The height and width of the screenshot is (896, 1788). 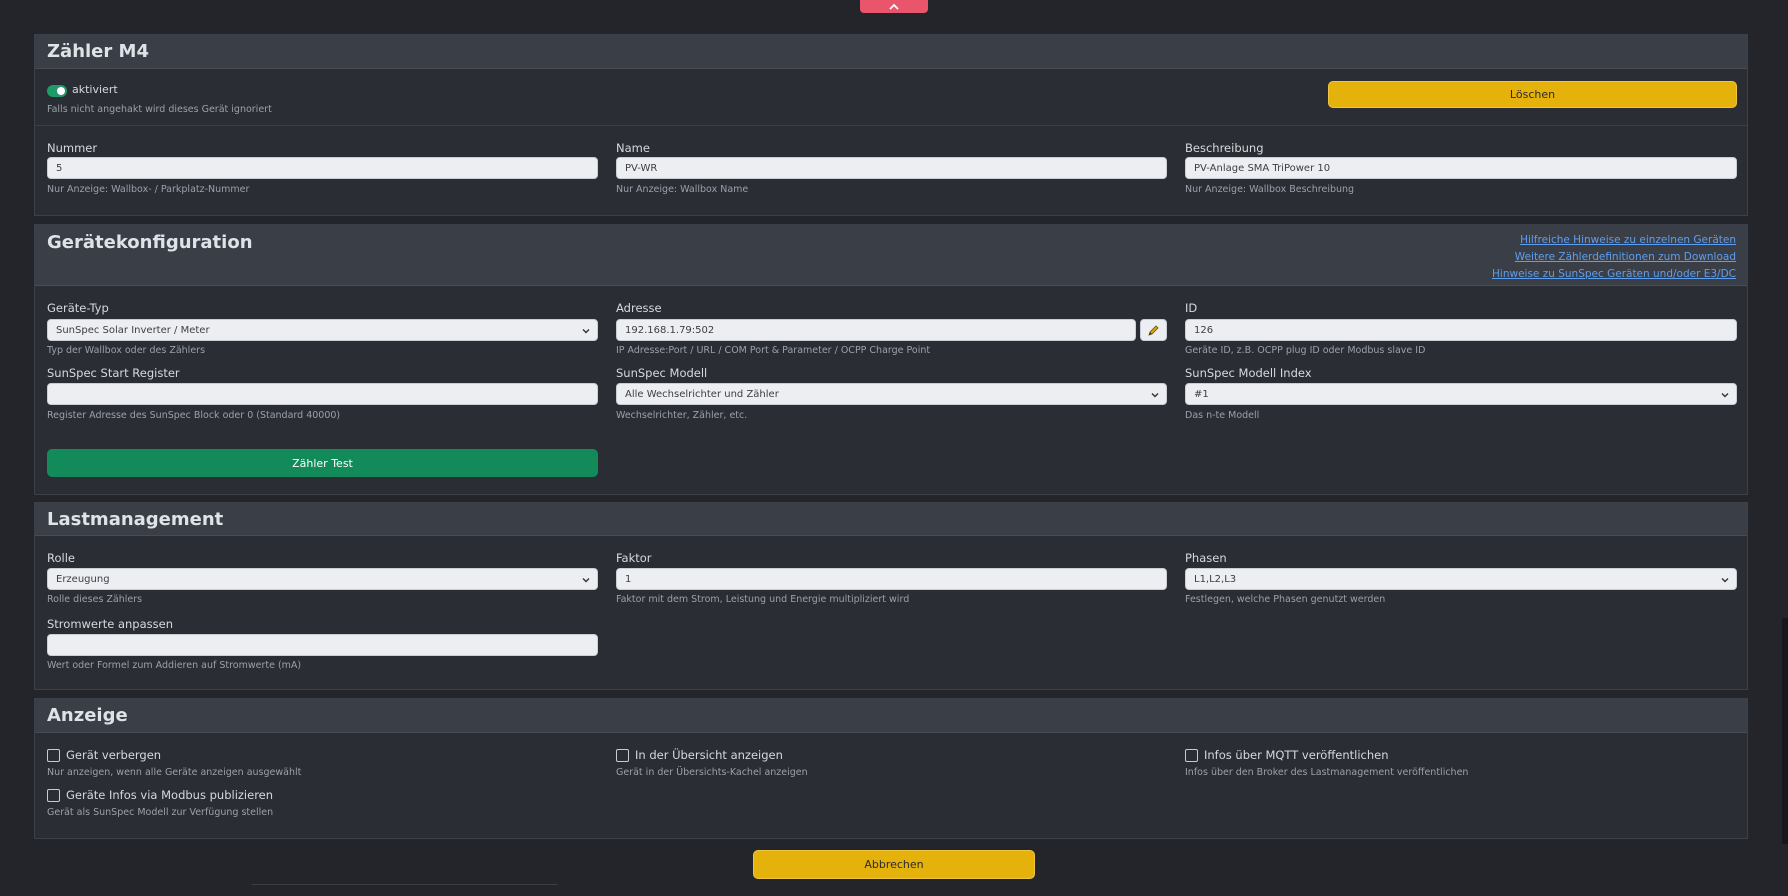 I want to click on address-label: Adresse, so click(x=639, y=308).